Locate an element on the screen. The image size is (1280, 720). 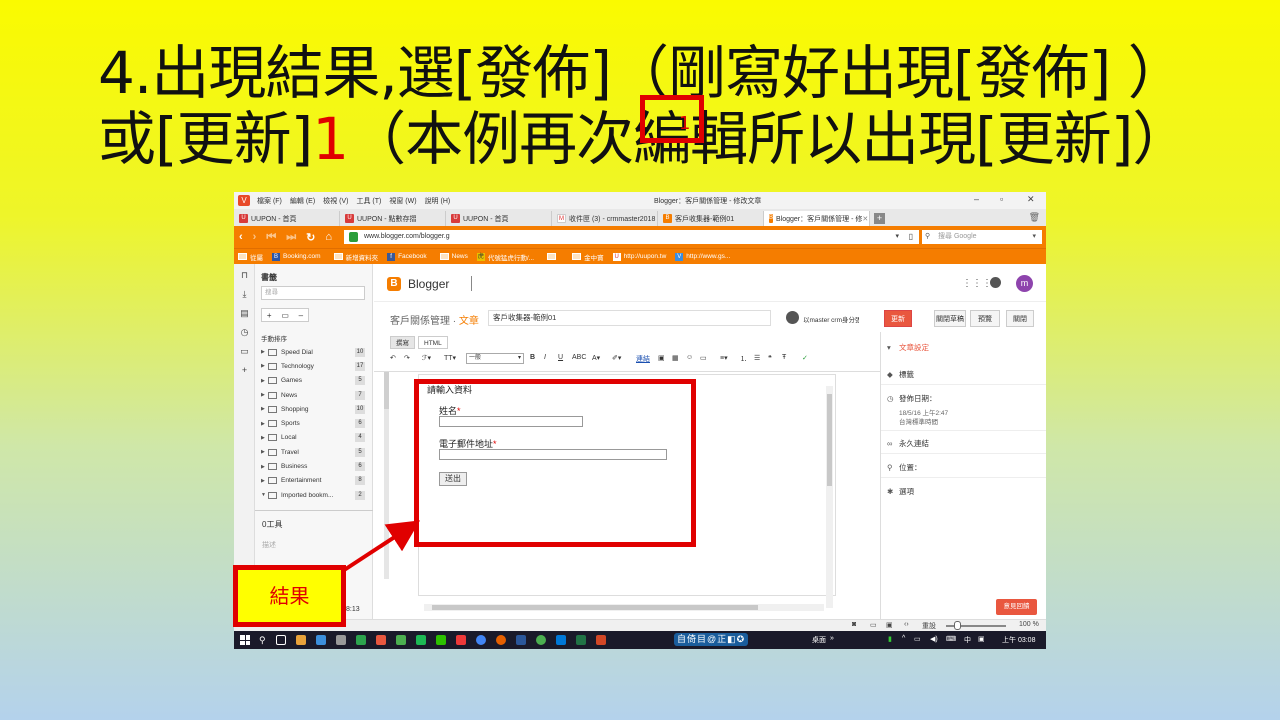
arrow-graphic is located at coordinates (377, 549).